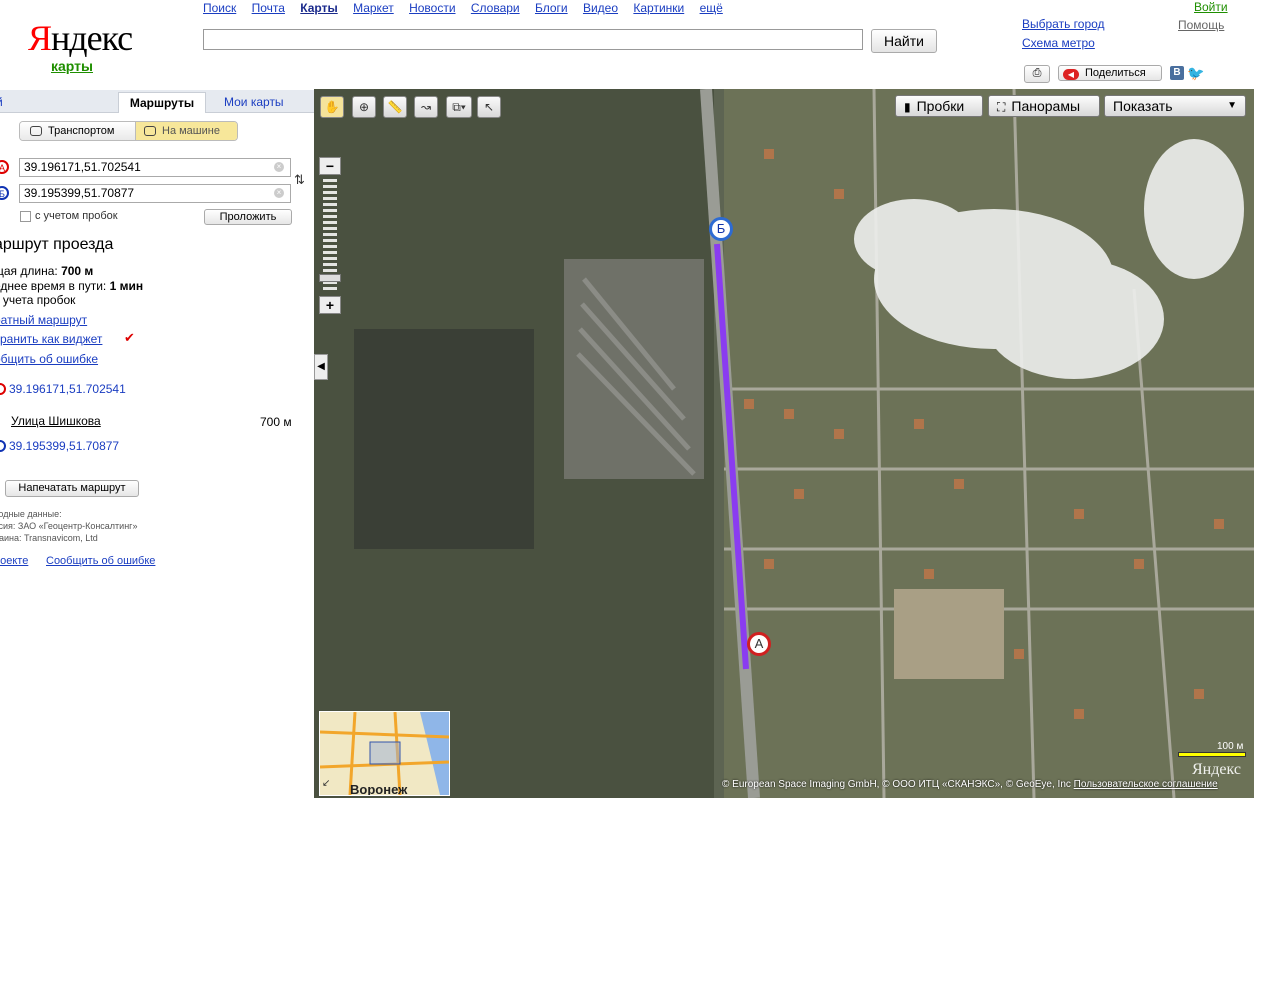  I want to click on mode-public-transport: Транспортом, so click(77, 131).